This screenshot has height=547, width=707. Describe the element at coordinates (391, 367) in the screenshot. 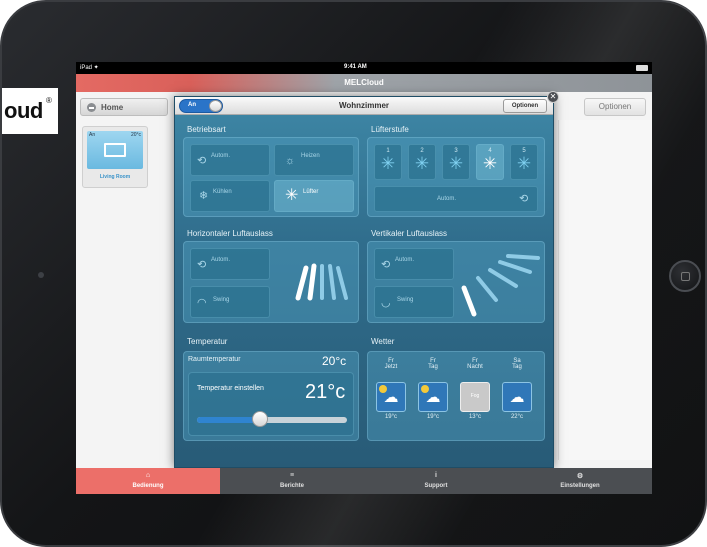

I see `weather-period: Jetzt` at that location.